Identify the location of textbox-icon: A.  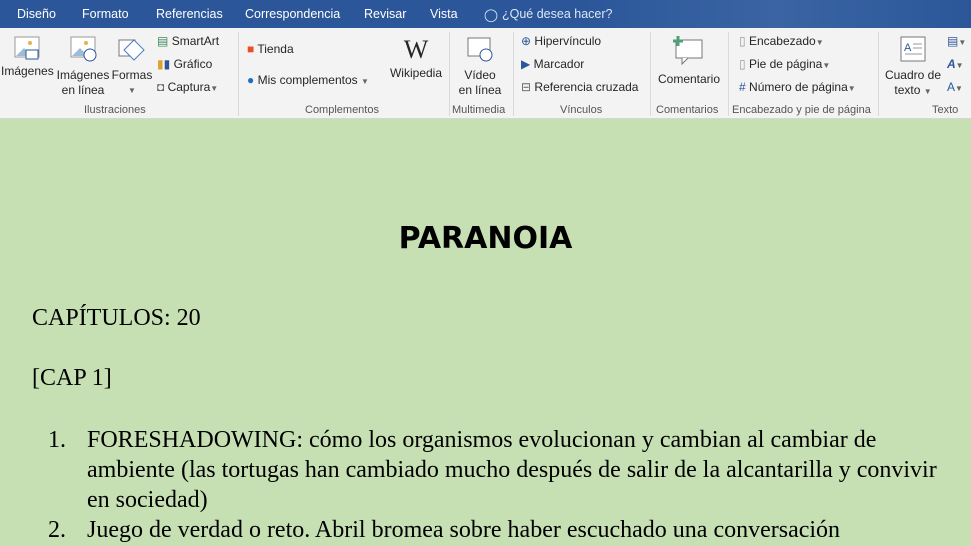
(913, 49).